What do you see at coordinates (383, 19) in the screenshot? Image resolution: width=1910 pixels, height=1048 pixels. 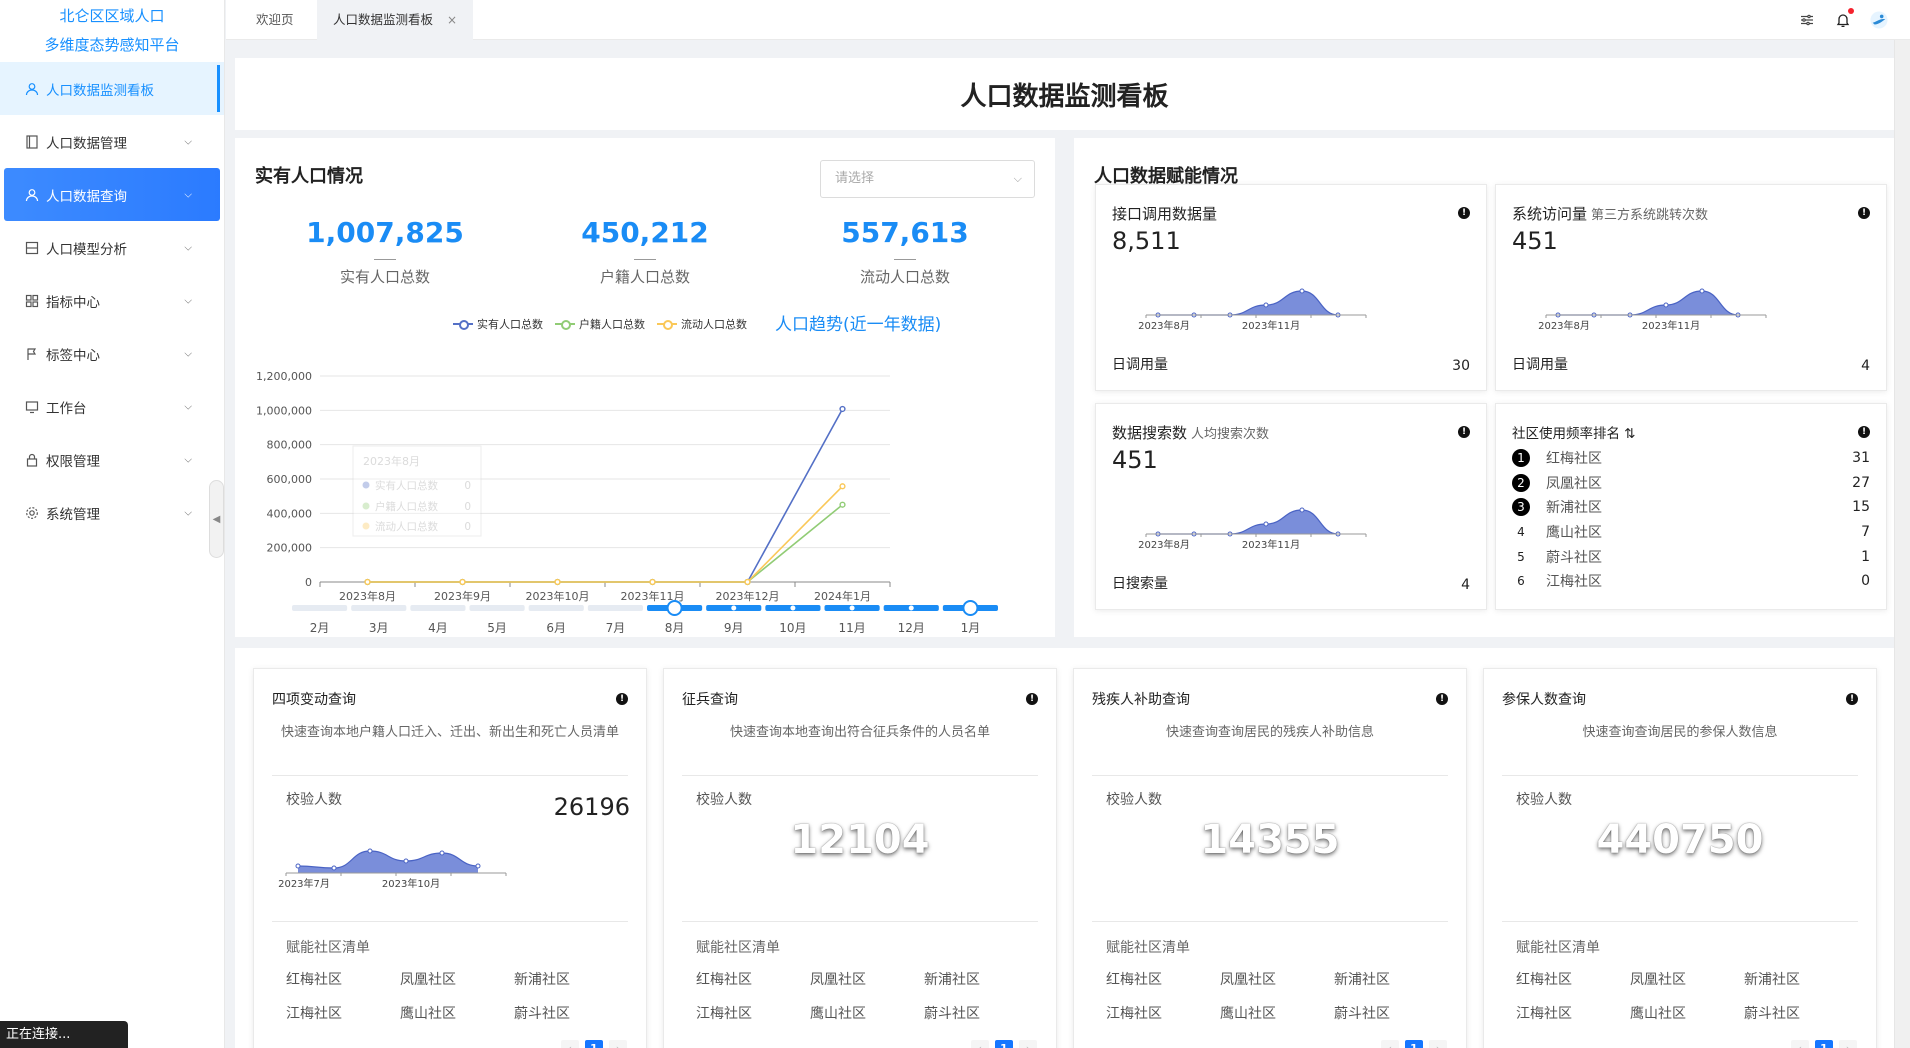 I see `tab-label: 人口数据监测看板` at bounding box center [383, 19].